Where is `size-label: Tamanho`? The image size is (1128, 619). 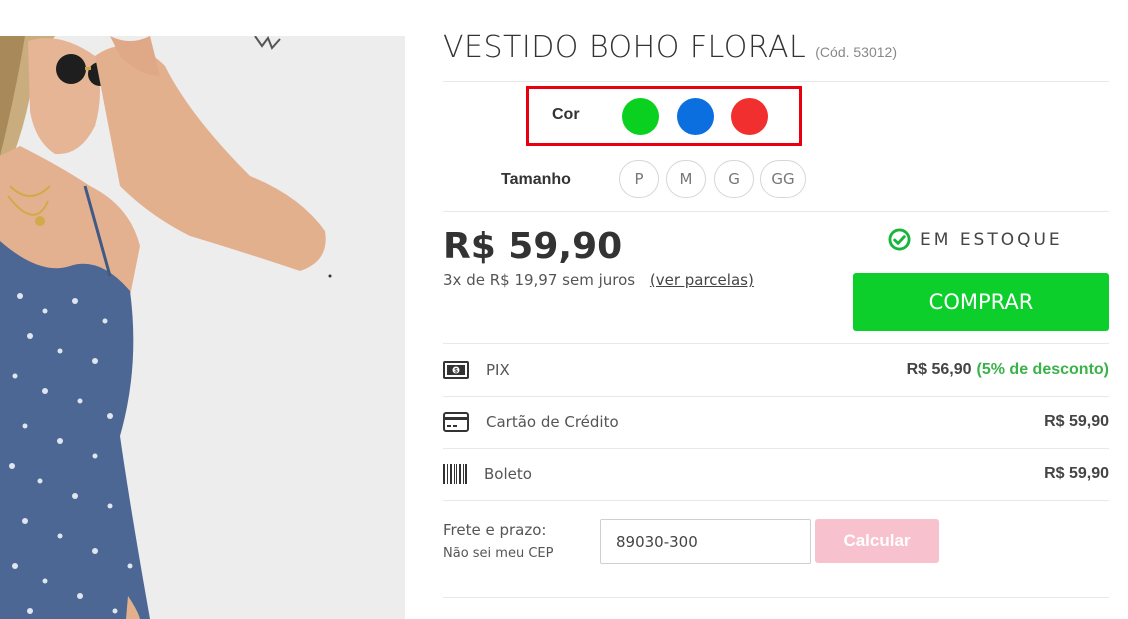
size-label: Tamanho is located at coordinates (536, 179).